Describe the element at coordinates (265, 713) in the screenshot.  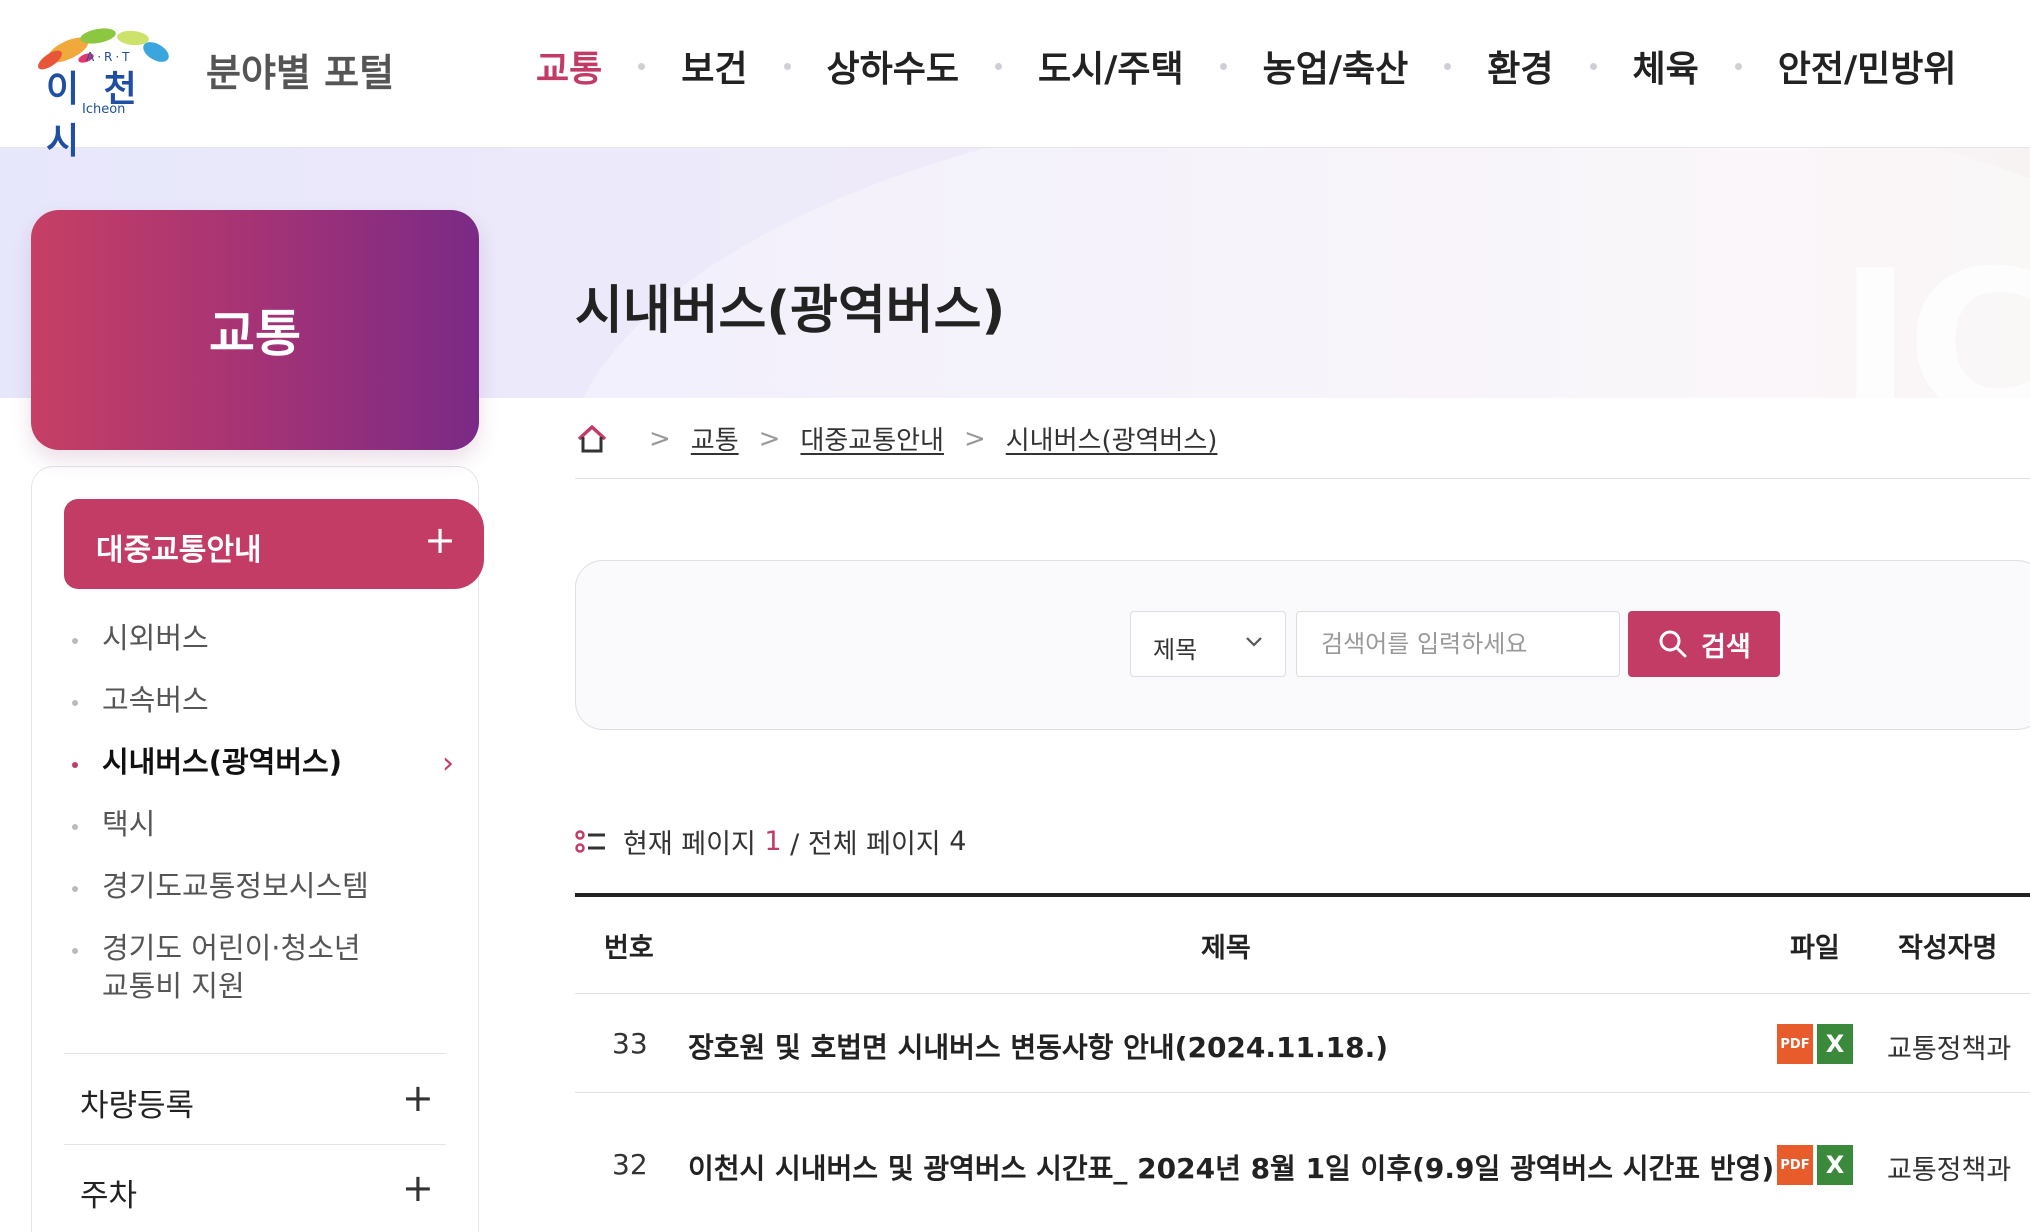
I see `sidebar-item-express-bus: 고속버스` at that location.